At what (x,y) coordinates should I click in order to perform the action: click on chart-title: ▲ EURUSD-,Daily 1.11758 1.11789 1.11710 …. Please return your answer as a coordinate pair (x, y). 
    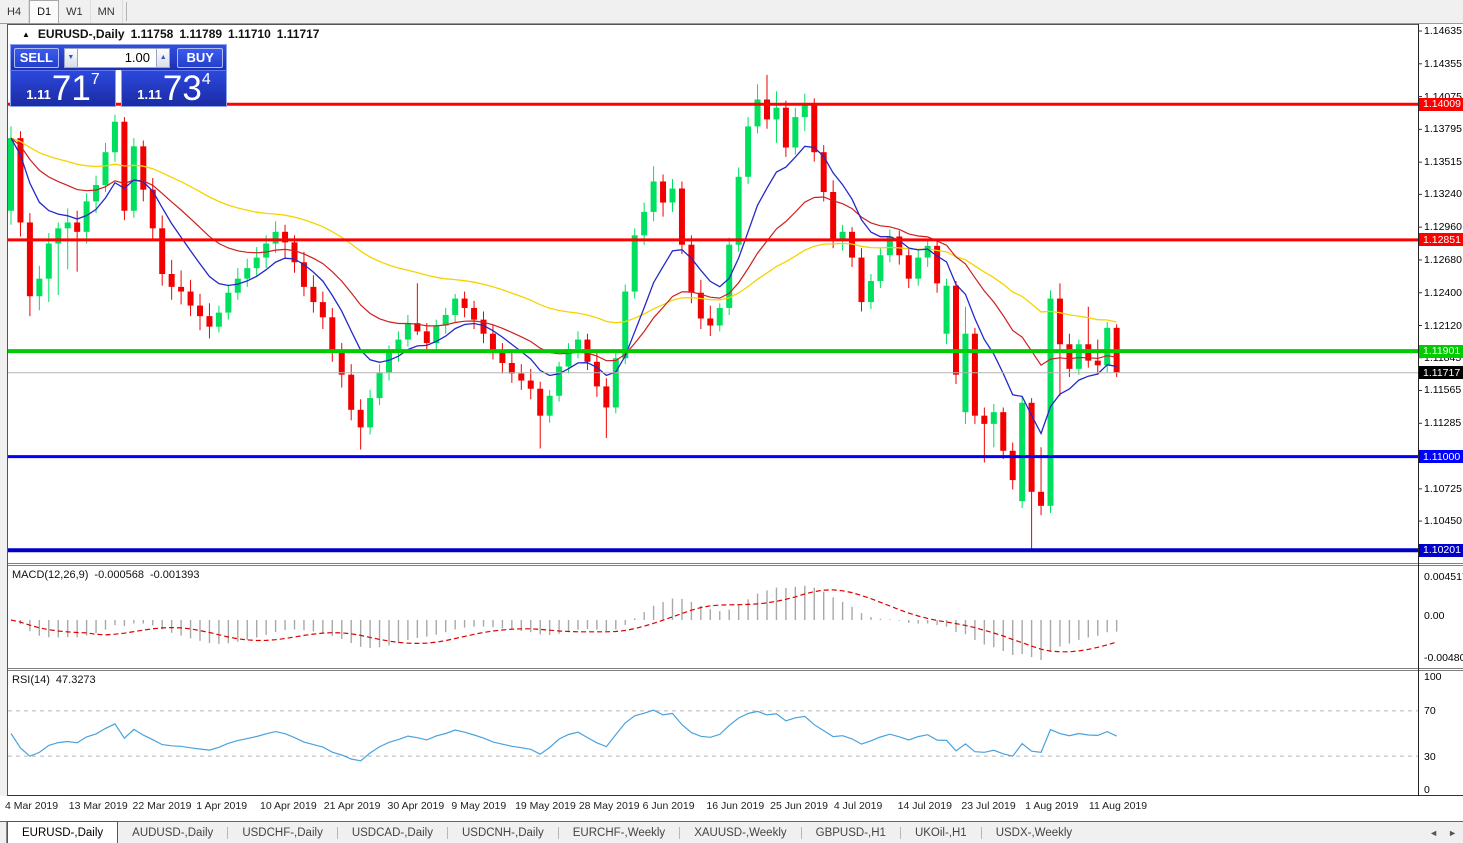
    Looking at the image, I should click on (170, 34).